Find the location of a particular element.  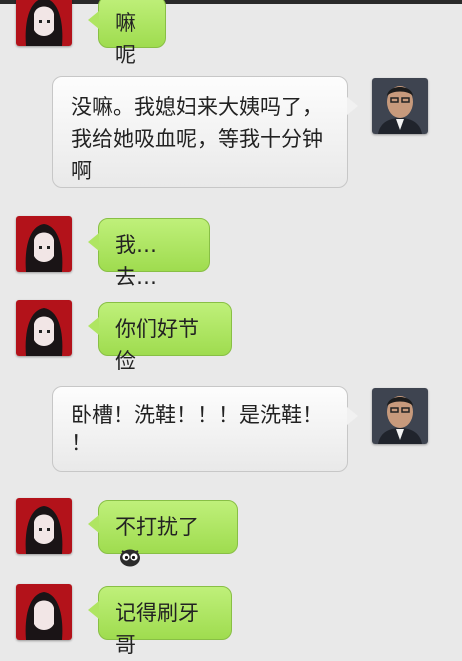

message-text: 嘛呢 is located at coordinates (125, 39).